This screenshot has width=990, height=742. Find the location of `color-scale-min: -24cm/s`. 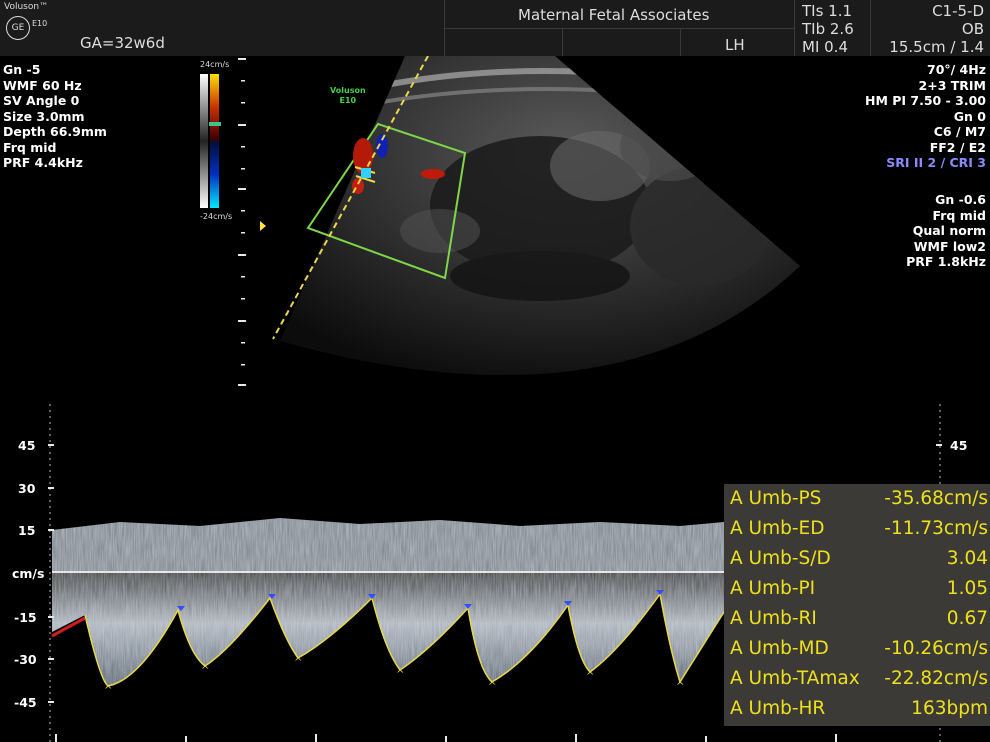

color-scale-min: -24cm/s is located at coordinates (216, 216).